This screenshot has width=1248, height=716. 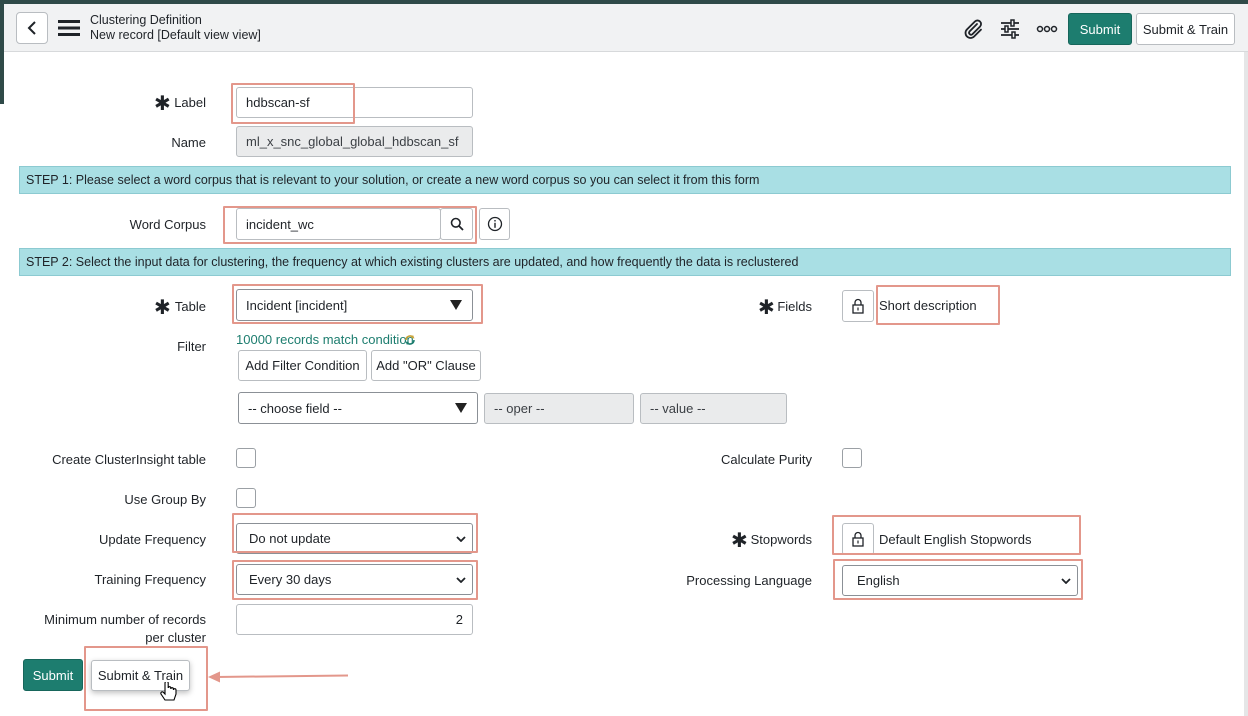 What do you see at coordinates (852, 458) in the screenshot?
I see `calculate-purity-checkbox` at bounding box center [852, 458].